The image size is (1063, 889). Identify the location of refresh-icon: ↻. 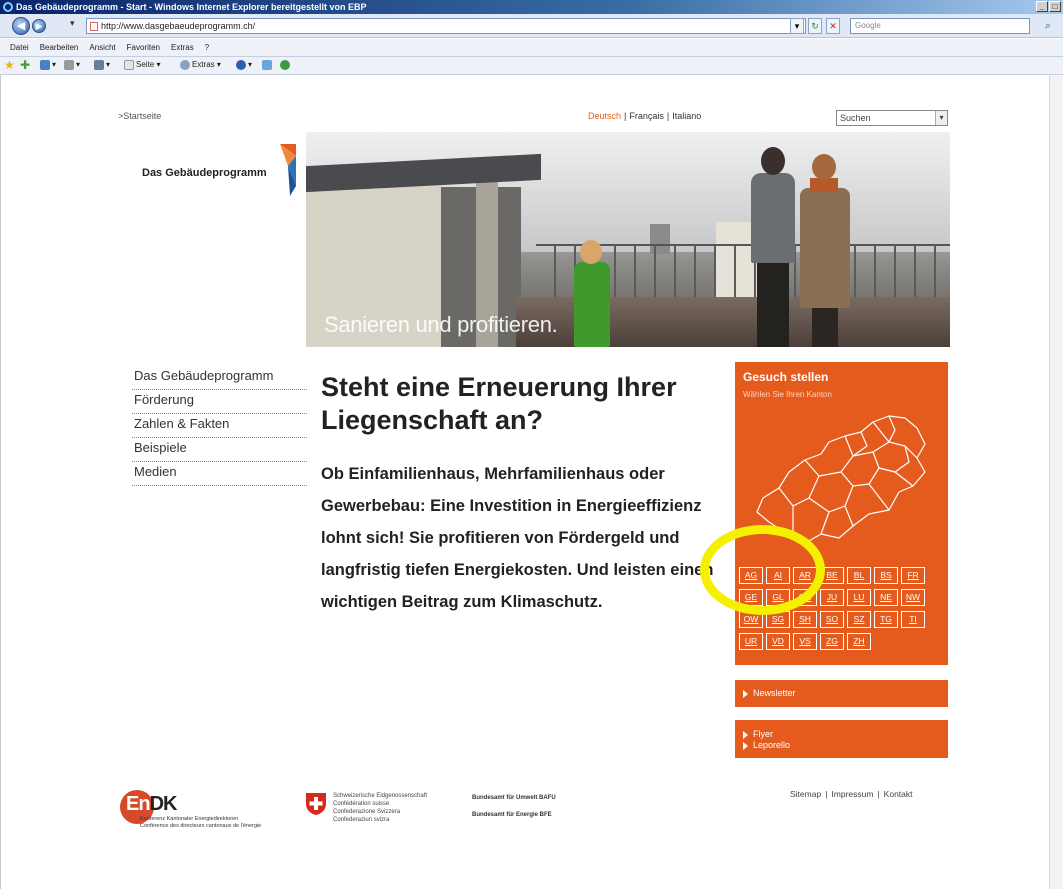
(815, 26).